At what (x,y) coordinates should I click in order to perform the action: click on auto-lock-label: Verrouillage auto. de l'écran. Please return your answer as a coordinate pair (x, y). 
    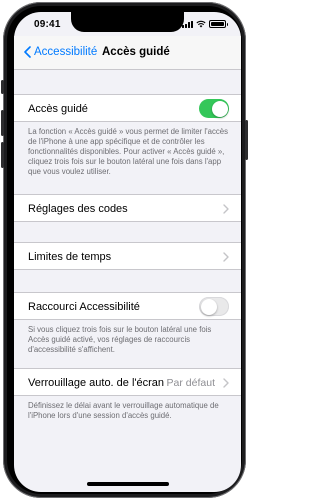
    Looking at the image, I should click on (96, 383).